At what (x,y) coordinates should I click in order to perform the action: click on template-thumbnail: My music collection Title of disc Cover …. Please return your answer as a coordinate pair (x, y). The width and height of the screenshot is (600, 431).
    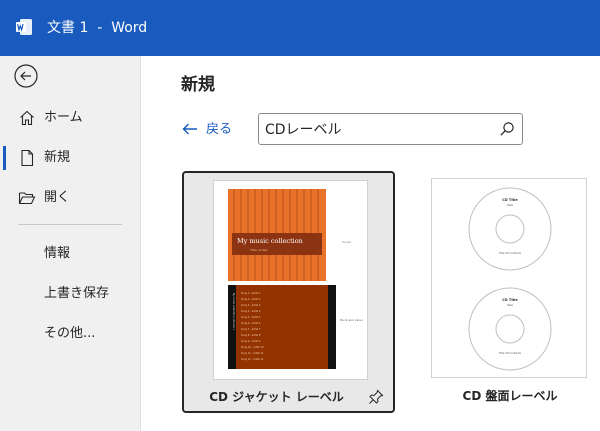
    Looking at the image, I should click on (290, 280).